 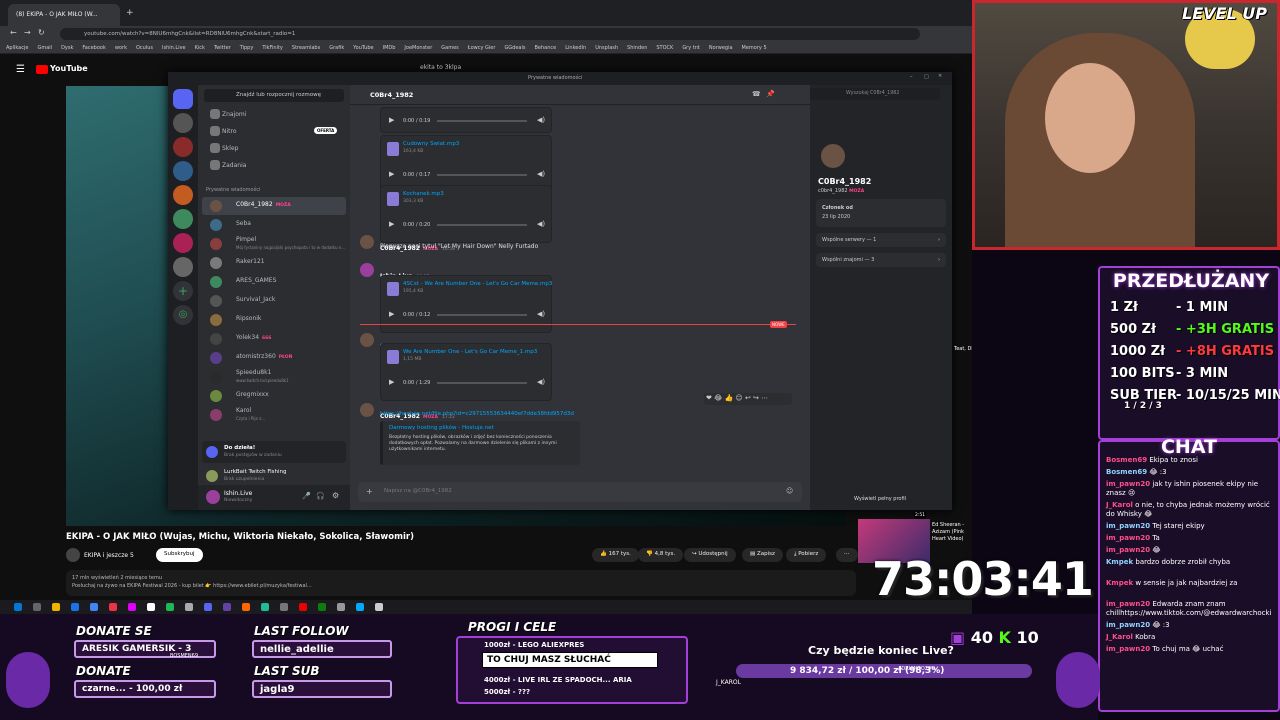 What do you see at coordinates (721, 48) in the screenshot?
I see `bookmark: Norwegia` at bounding box center [721, 48].